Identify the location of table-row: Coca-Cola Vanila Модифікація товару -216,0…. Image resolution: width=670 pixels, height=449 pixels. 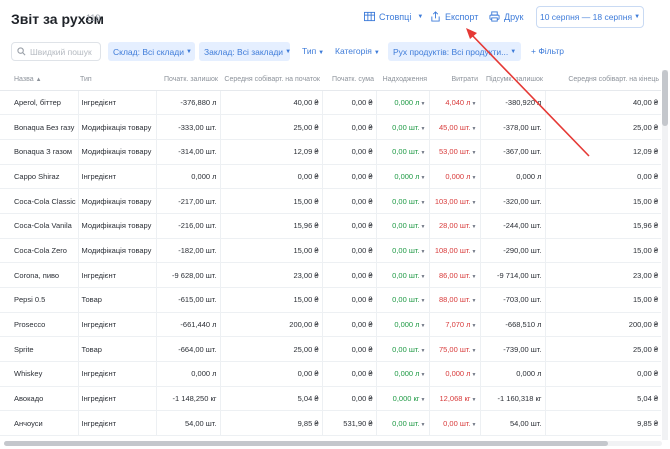
(330, 226).